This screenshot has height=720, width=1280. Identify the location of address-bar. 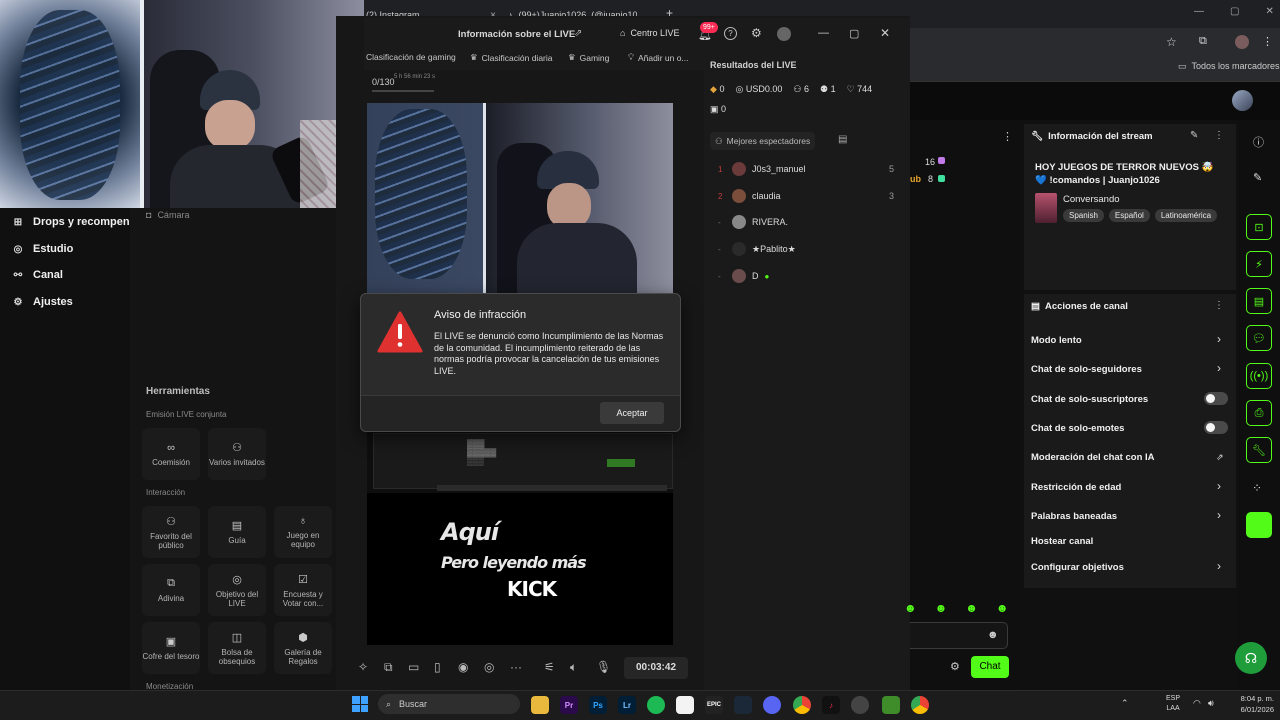
(1095, 42).